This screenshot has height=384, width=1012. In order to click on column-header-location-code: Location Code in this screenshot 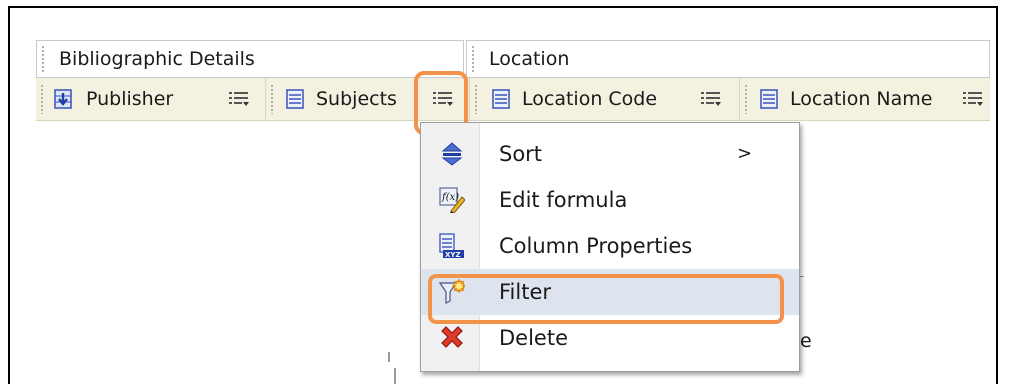, I will do `click(605, 99)`.